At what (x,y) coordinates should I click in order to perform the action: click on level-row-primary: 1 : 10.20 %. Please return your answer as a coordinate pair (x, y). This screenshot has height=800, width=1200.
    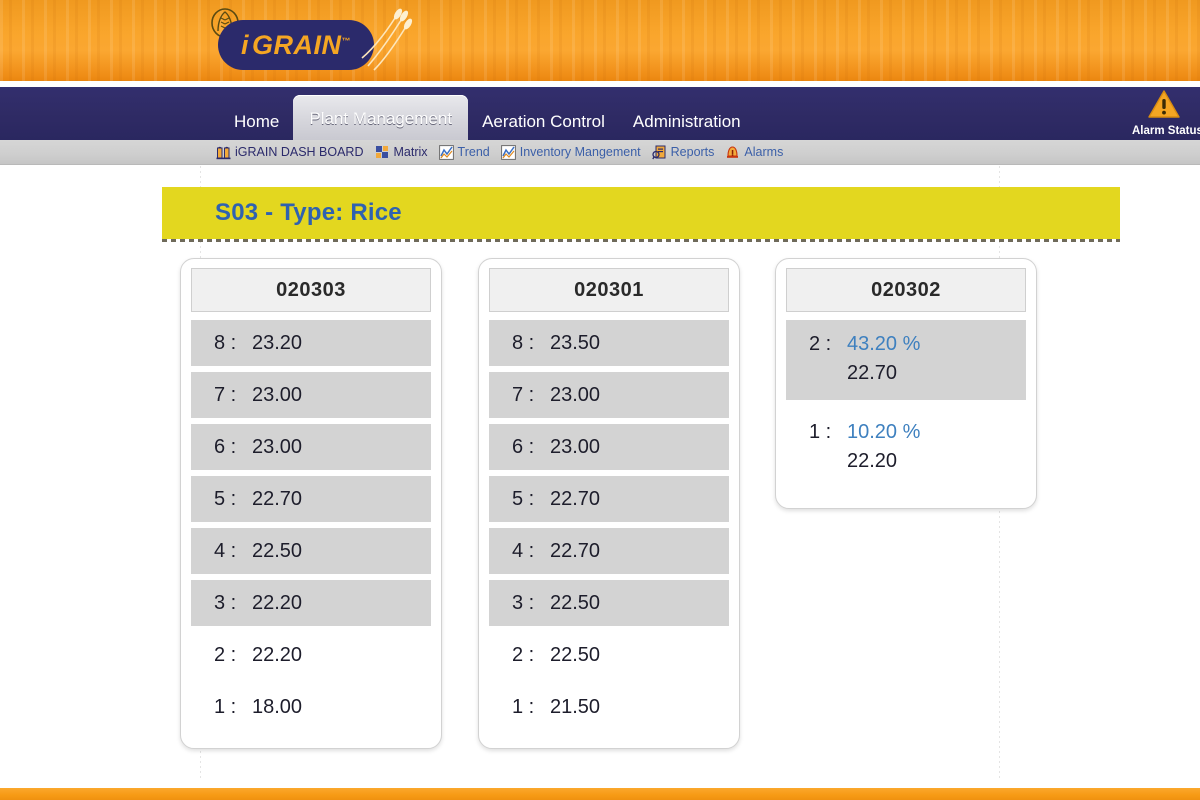
    Looking at the image, I should click on (917, 432).